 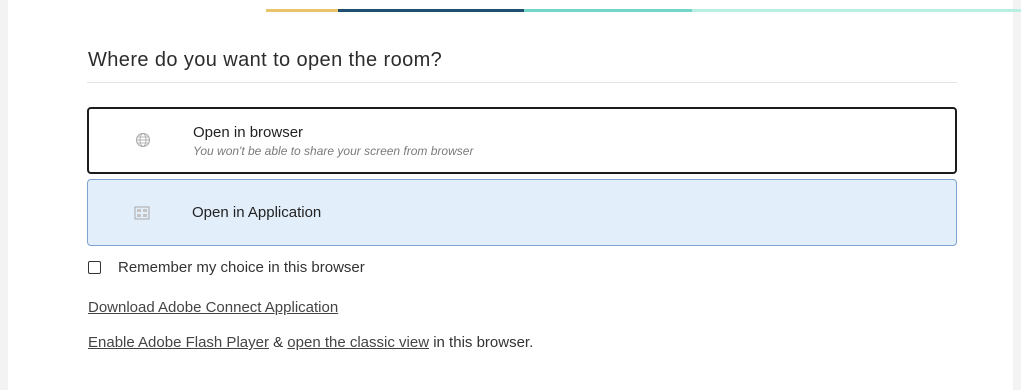 I want to click on remember-choice-label: Remember my choice in this browser, so click(x=241, y=267).